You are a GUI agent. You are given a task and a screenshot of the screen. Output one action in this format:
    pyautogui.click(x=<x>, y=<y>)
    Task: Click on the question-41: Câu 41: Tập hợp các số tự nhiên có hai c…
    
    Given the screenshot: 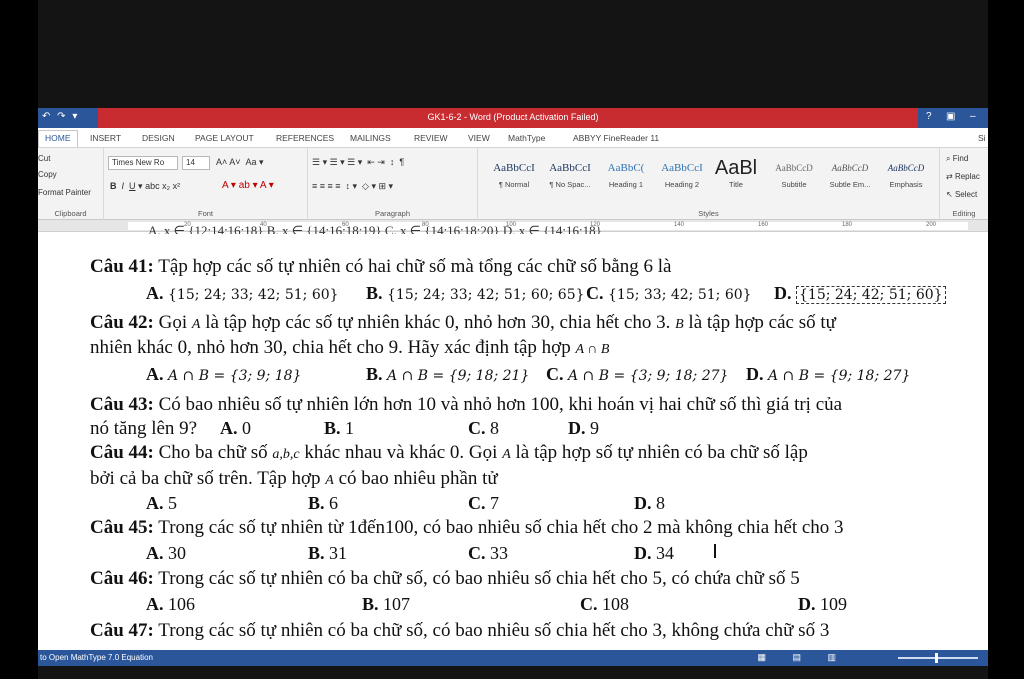 What is the action you would take?
    pyautogui.click(x=381, y=266)
    